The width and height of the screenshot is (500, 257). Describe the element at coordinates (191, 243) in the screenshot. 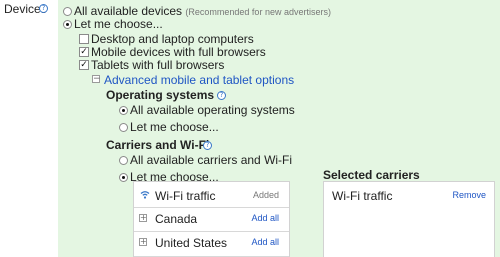

I see `carrier-label-united-states: United States` at that location.